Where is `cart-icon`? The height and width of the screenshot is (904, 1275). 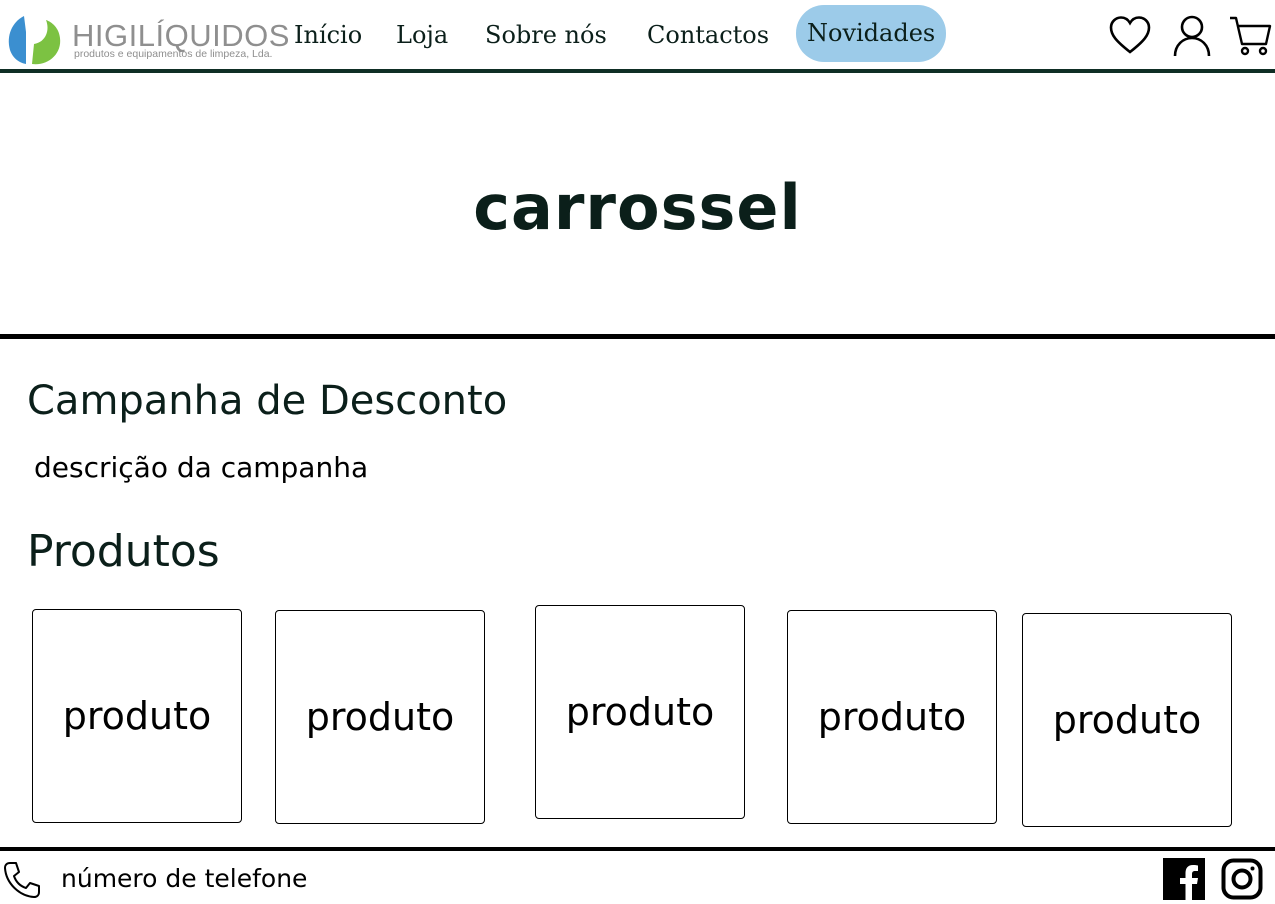 cart-icon is located at coordinates (1250, 36).